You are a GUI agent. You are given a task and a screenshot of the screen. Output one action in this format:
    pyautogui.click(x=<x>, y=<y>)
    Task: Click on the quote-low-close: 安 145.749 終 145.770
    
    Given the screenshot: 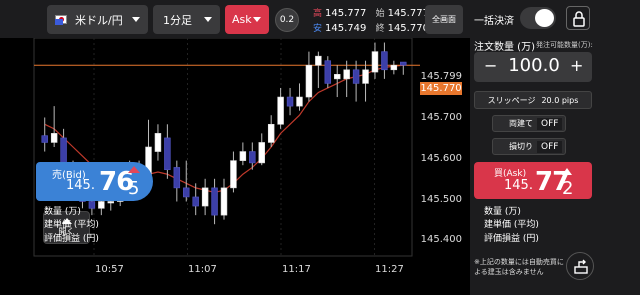 What is the action you would take?
    pyautogui.click(x=371, y=27)
    